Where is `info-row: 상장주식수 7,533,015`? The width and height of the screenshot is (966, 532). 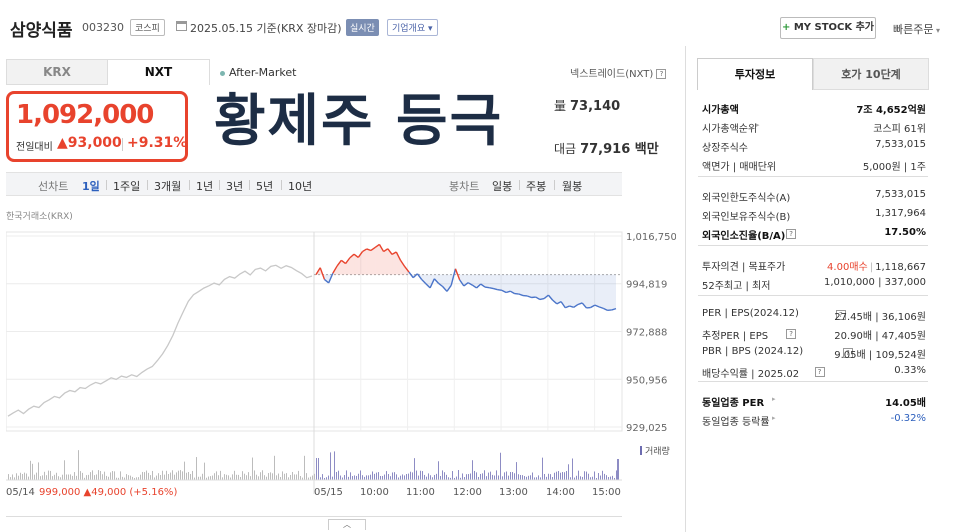 info-row: 상장주식수 7,533,015 is located at coordinates (814, 146).